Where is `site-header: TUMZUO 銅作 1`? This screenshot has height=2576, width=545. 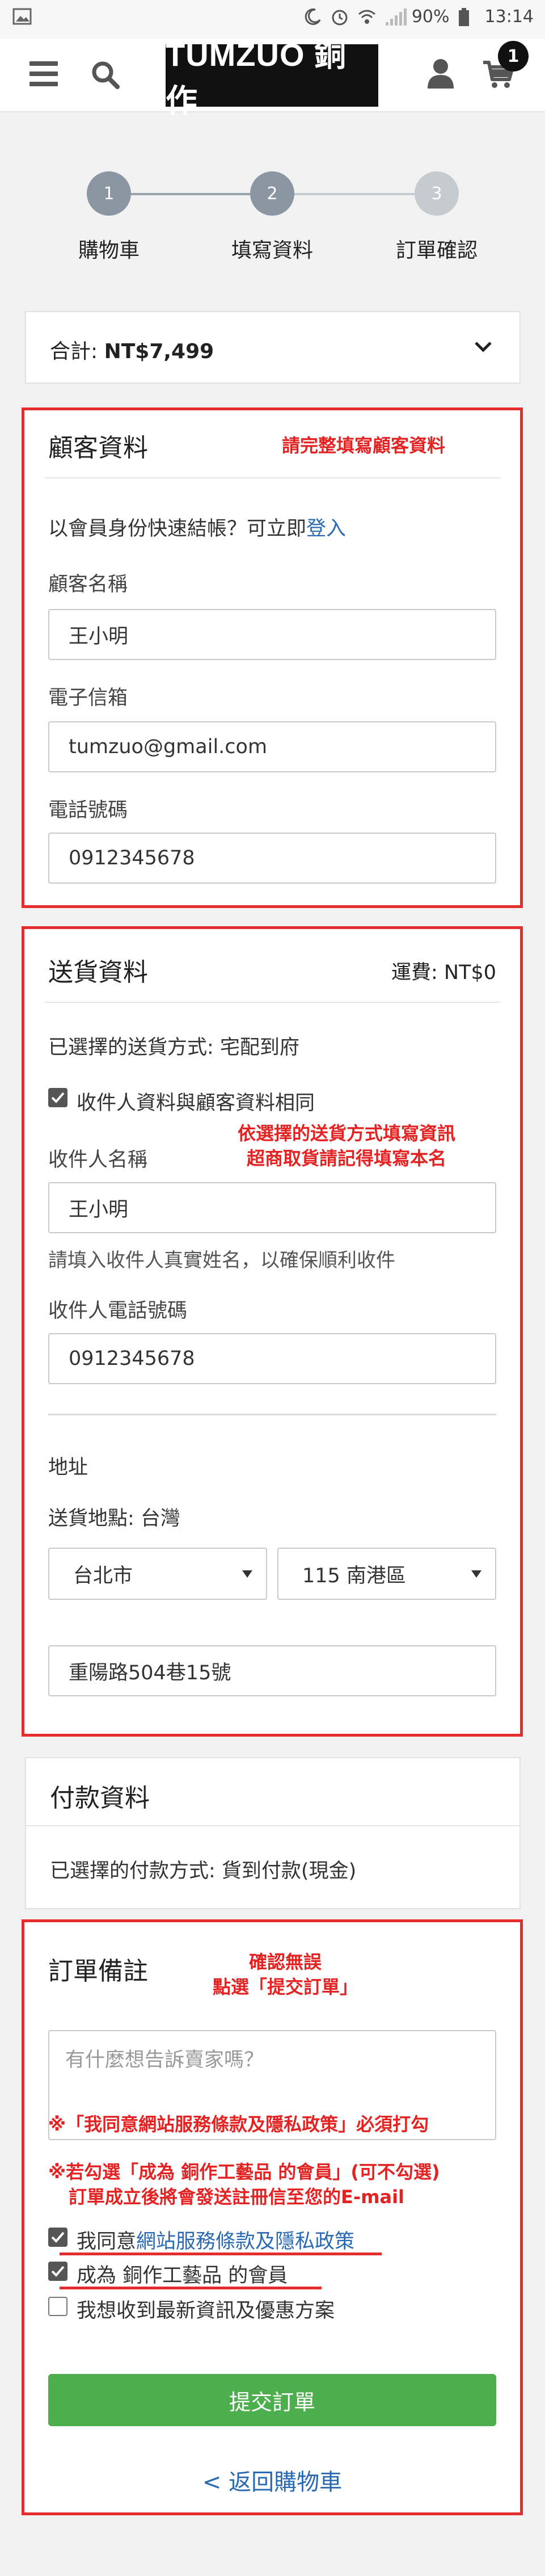 site-header: TUMZUO 銅作 1 is located at coordinates (272, 78).